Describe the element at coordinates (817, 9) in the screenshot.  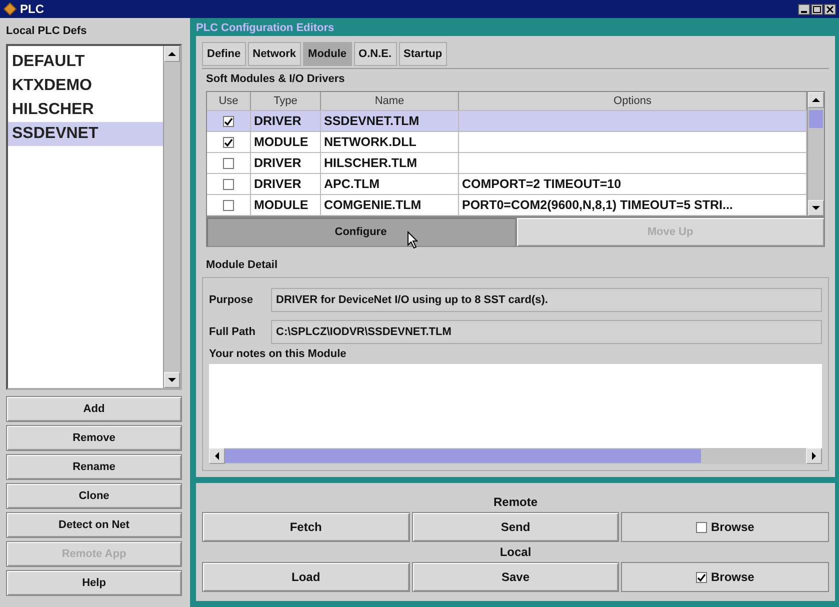
I see `maximize-icon` at that location.